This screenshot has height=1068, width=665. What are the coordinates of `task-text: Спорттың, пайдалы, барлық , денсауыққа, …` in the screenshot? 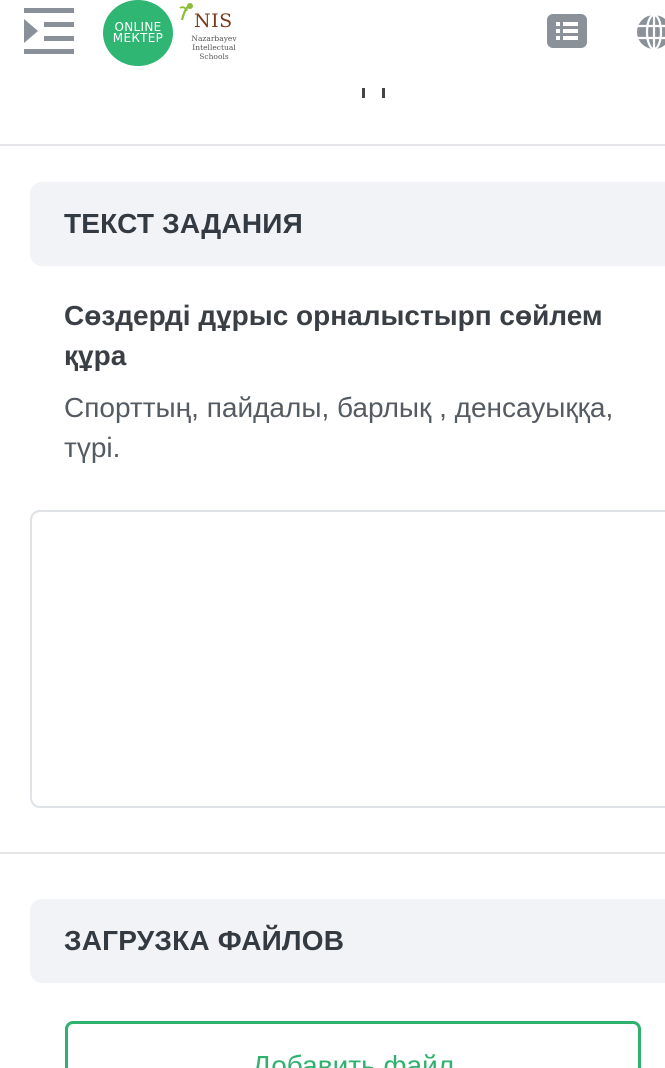 It's located at (339, 427).